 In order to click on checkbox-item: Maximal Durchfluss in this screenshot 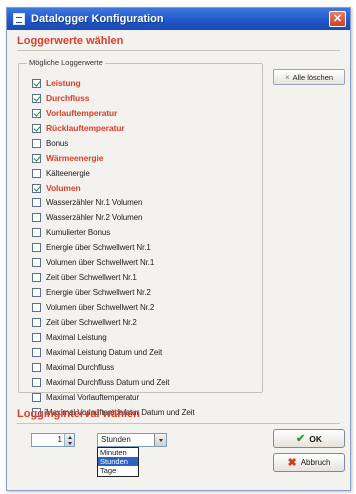, I will do `click(113, 367)`.